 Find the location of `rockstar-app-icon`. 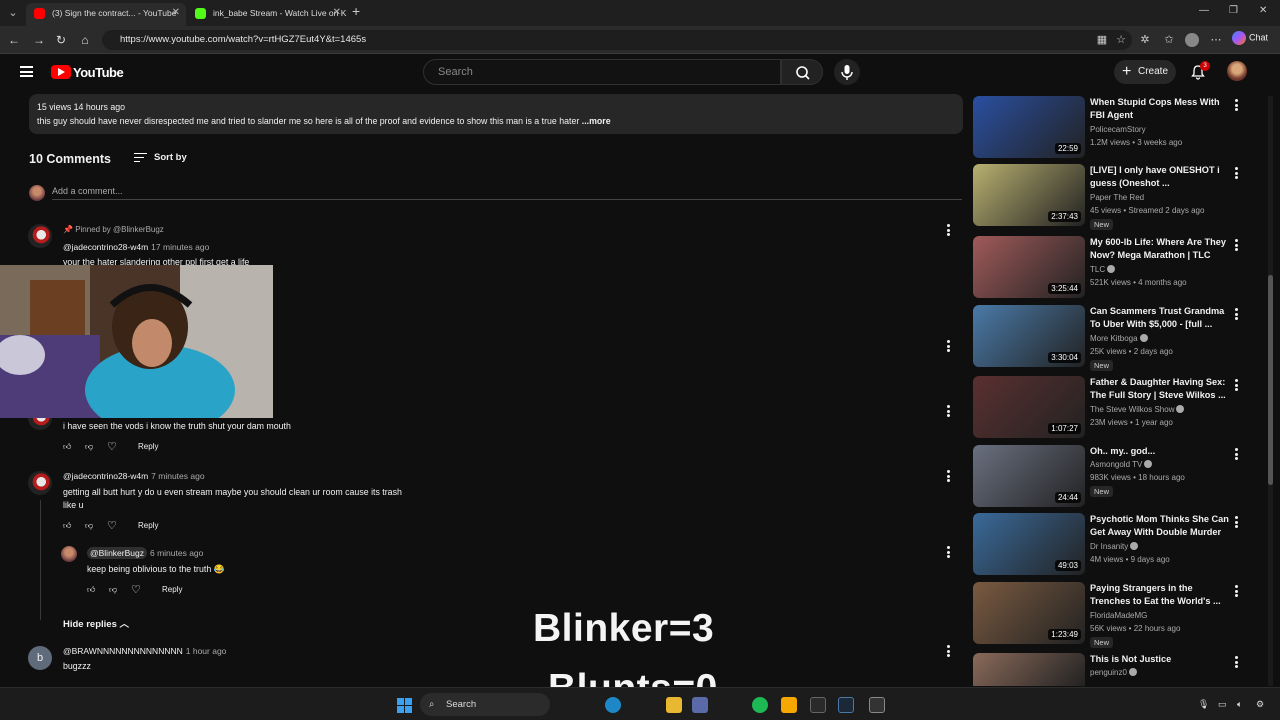

rockstar-app-icon is located at coordinates (789, 705).